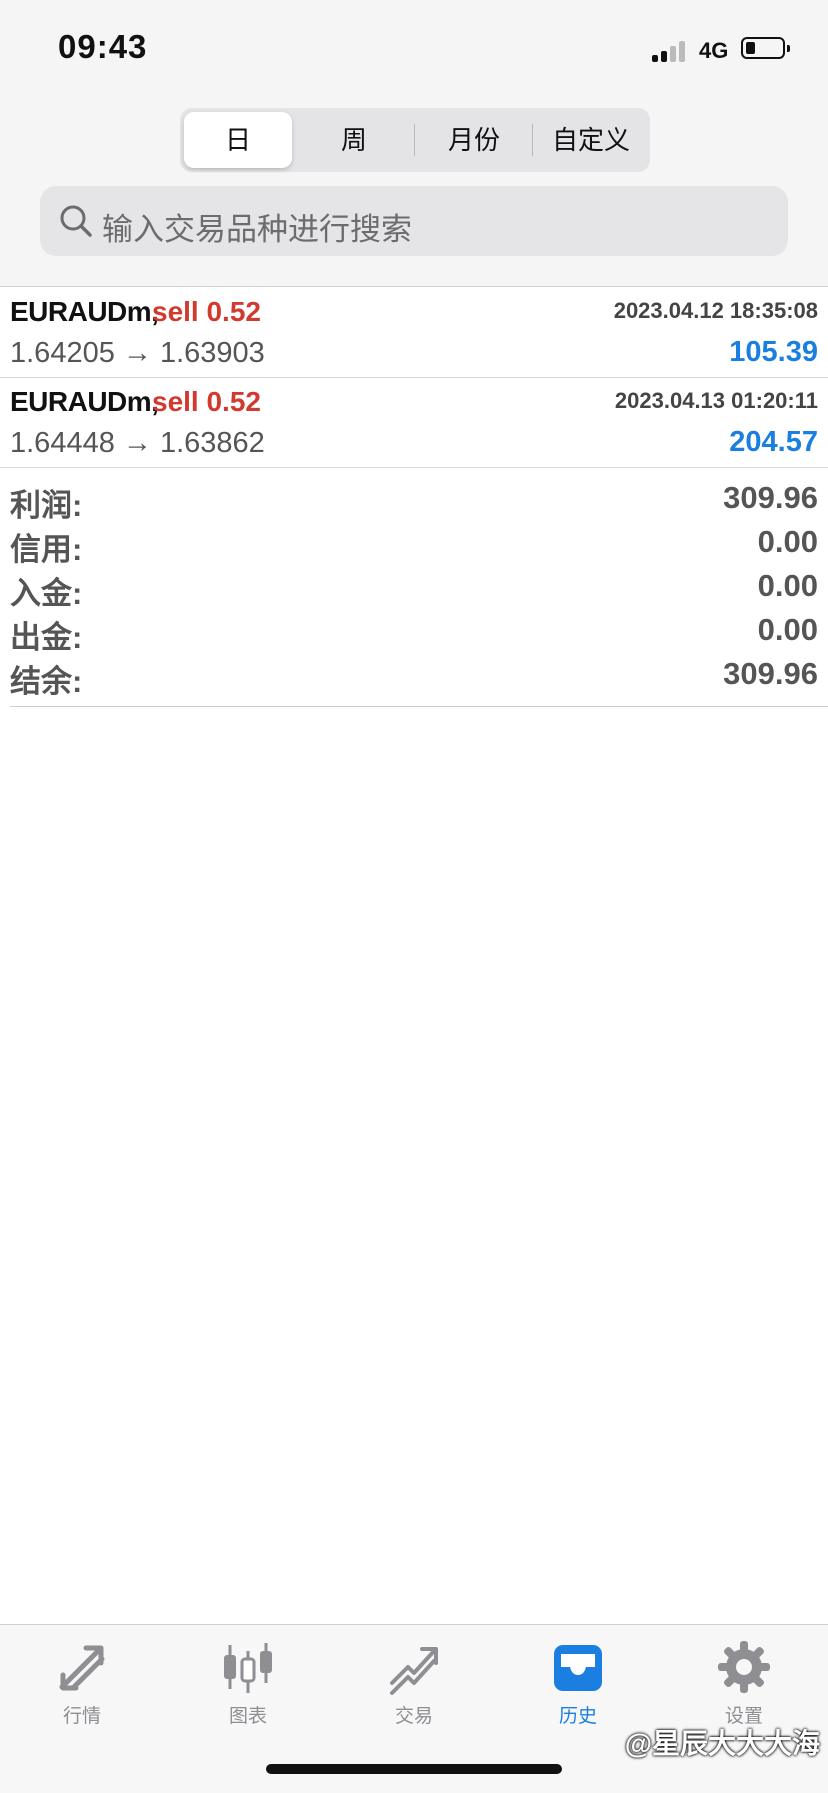 This screenshot has width=828, height=1793. I want to click on summary-label: 出金:, so click(46, 637).